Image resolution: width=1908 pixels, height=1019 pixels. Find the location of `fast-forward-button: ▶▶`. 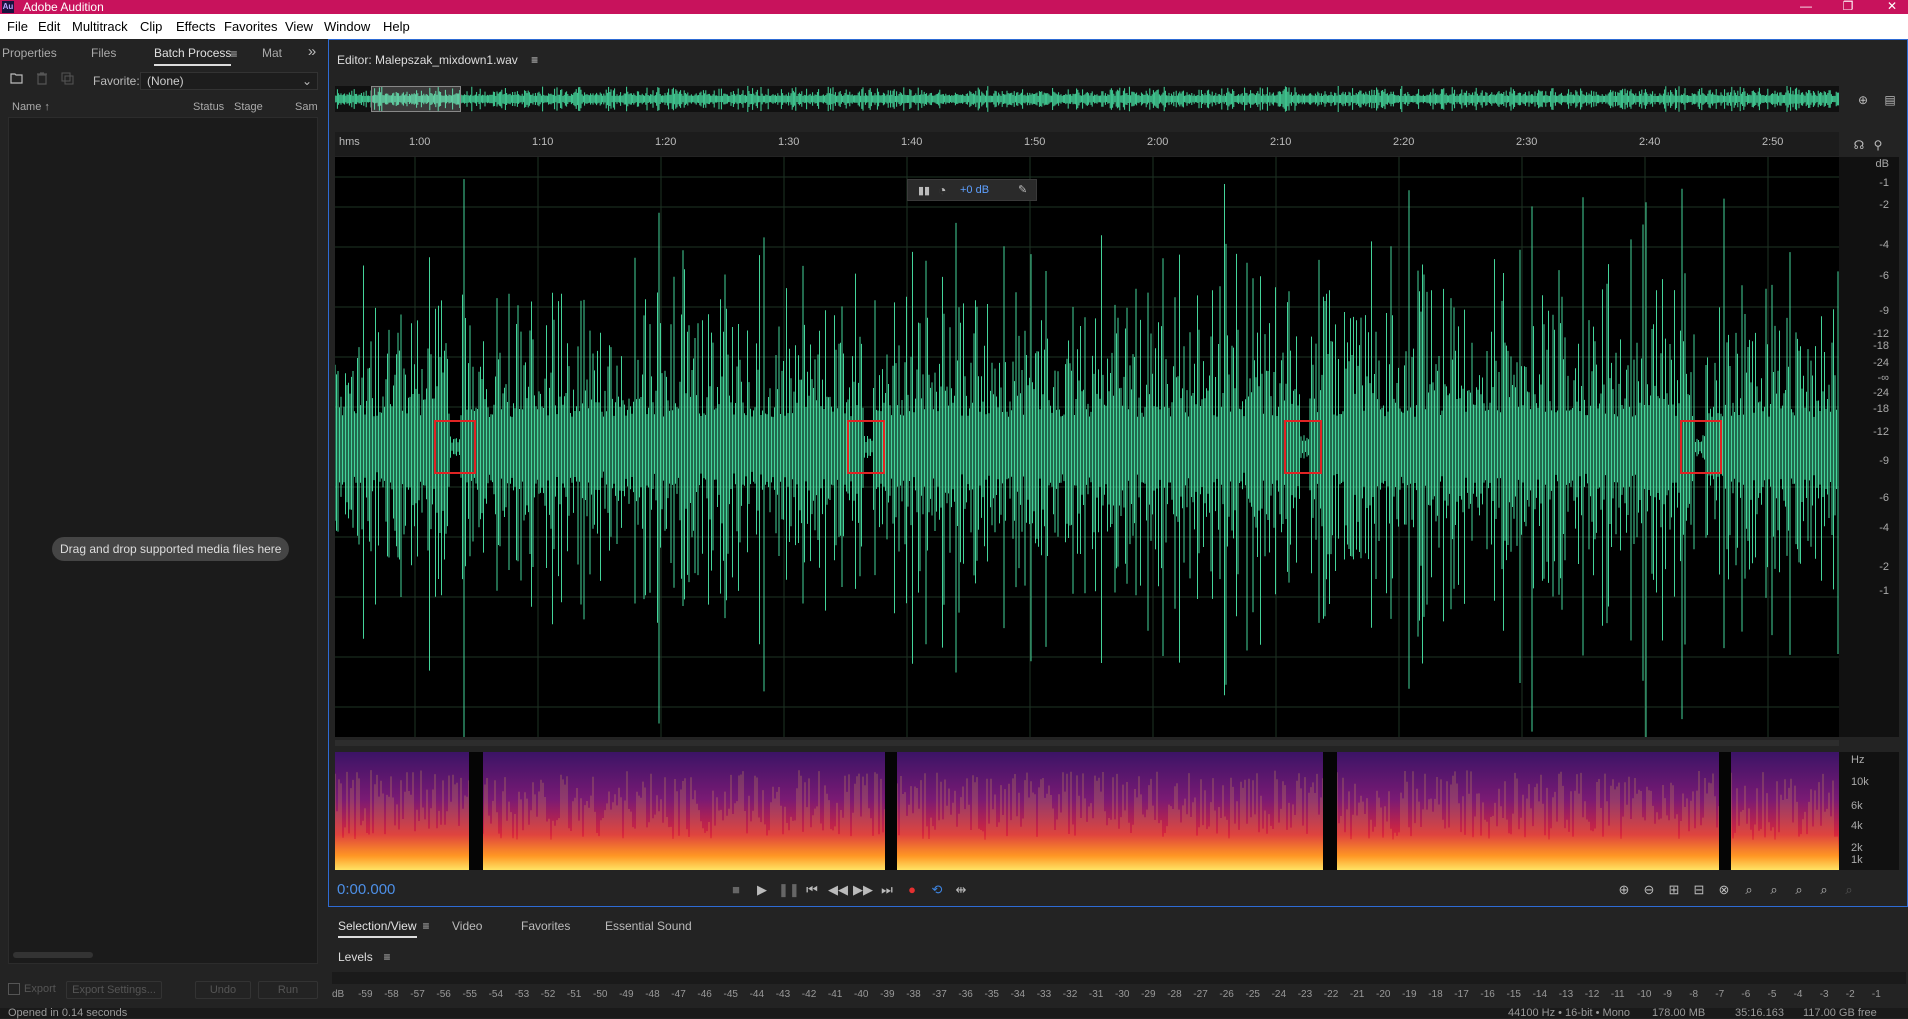

fast-forward-button: ▶▶ is located at coordinates (863, 890).